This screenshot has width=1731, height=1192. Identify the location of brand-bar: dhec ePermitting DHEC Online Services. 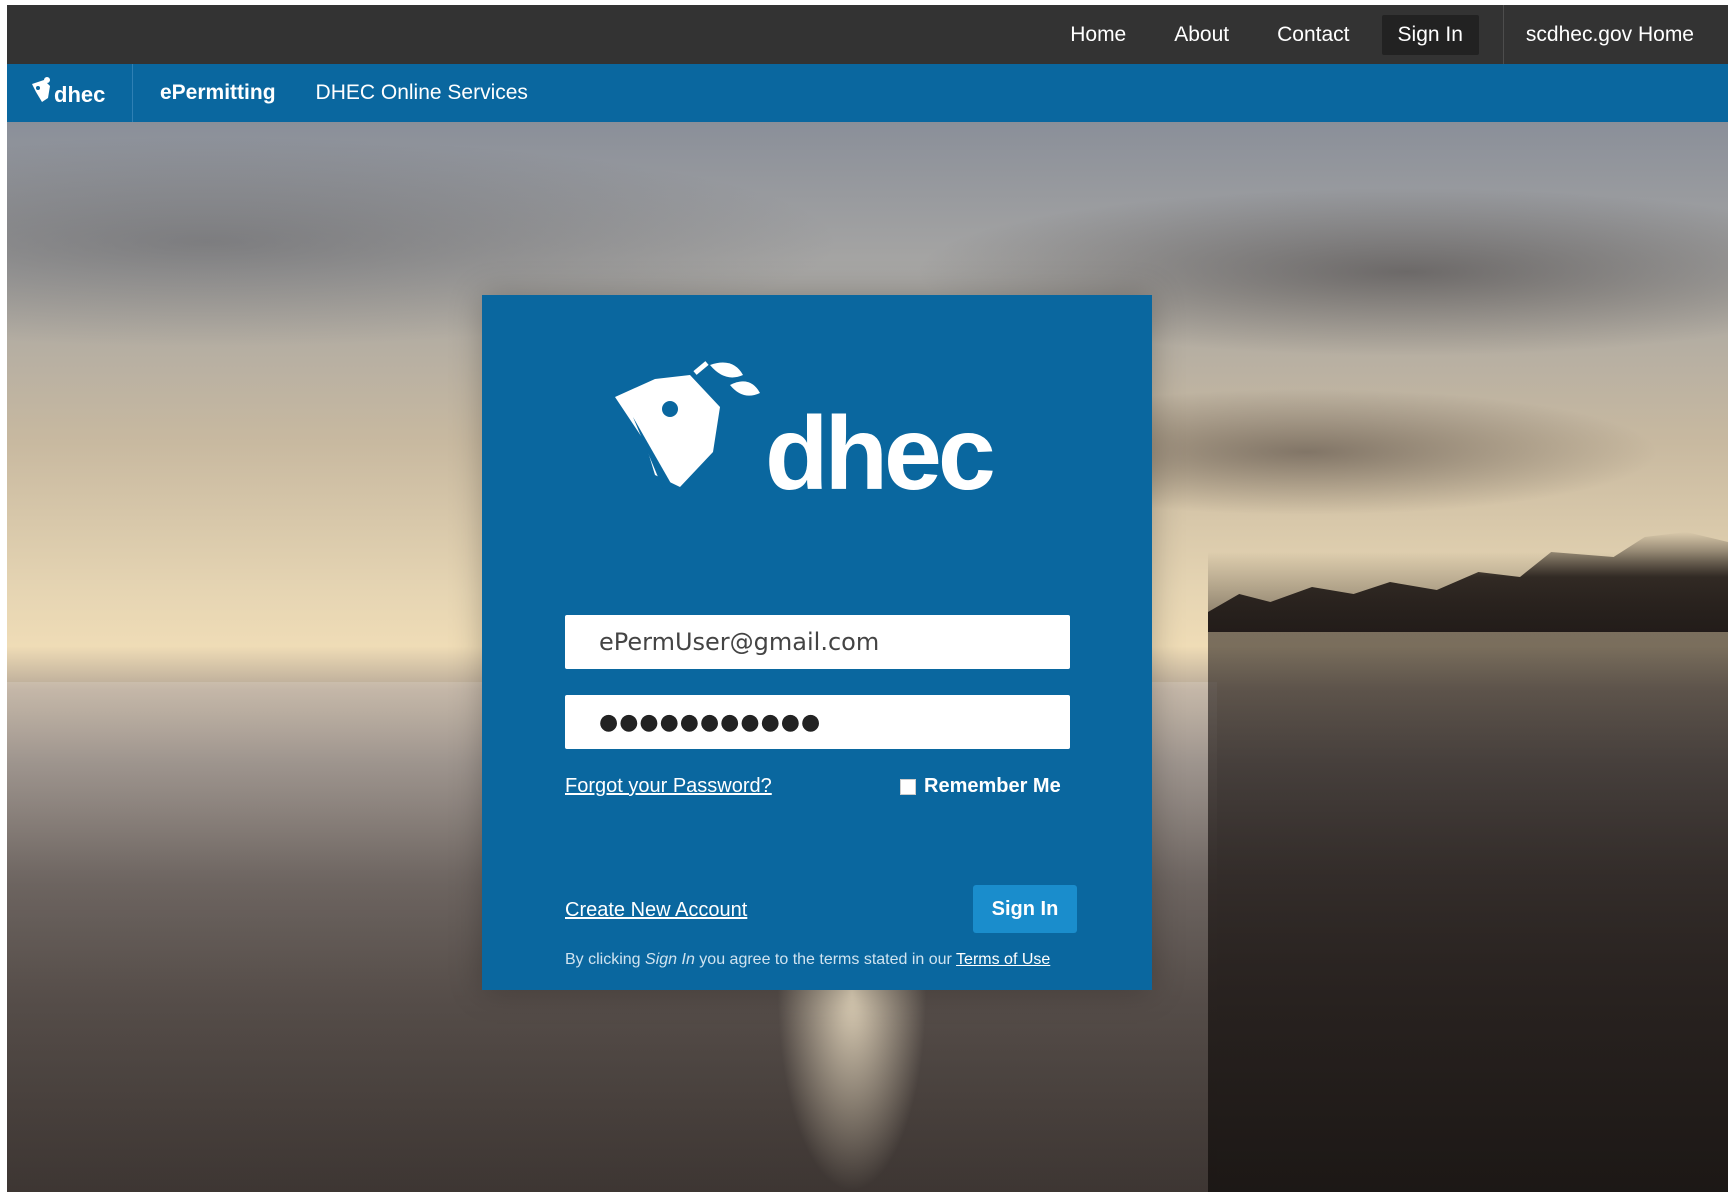
(867, 93).